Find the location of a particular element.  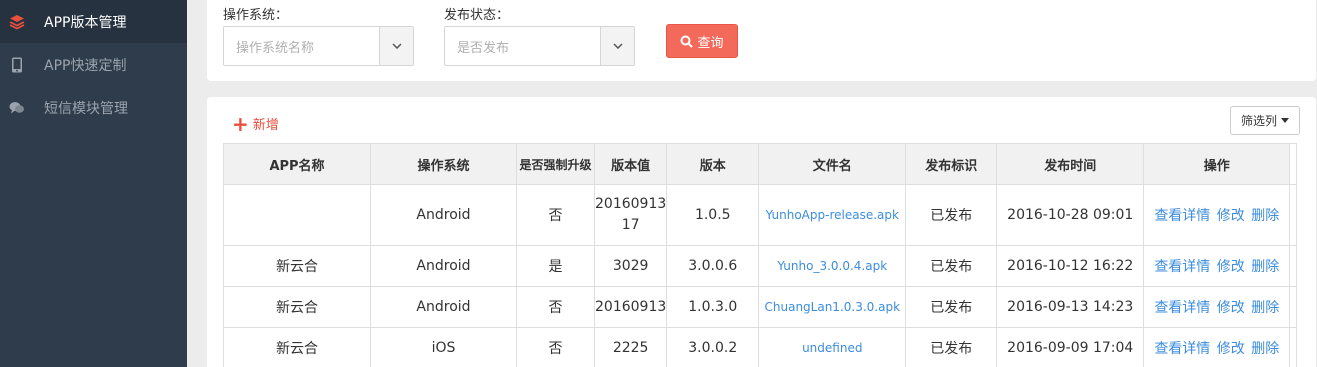

sidebar: APP版本管理 APP快速定制 短信模块管理 is located at coordinates (93, 183).